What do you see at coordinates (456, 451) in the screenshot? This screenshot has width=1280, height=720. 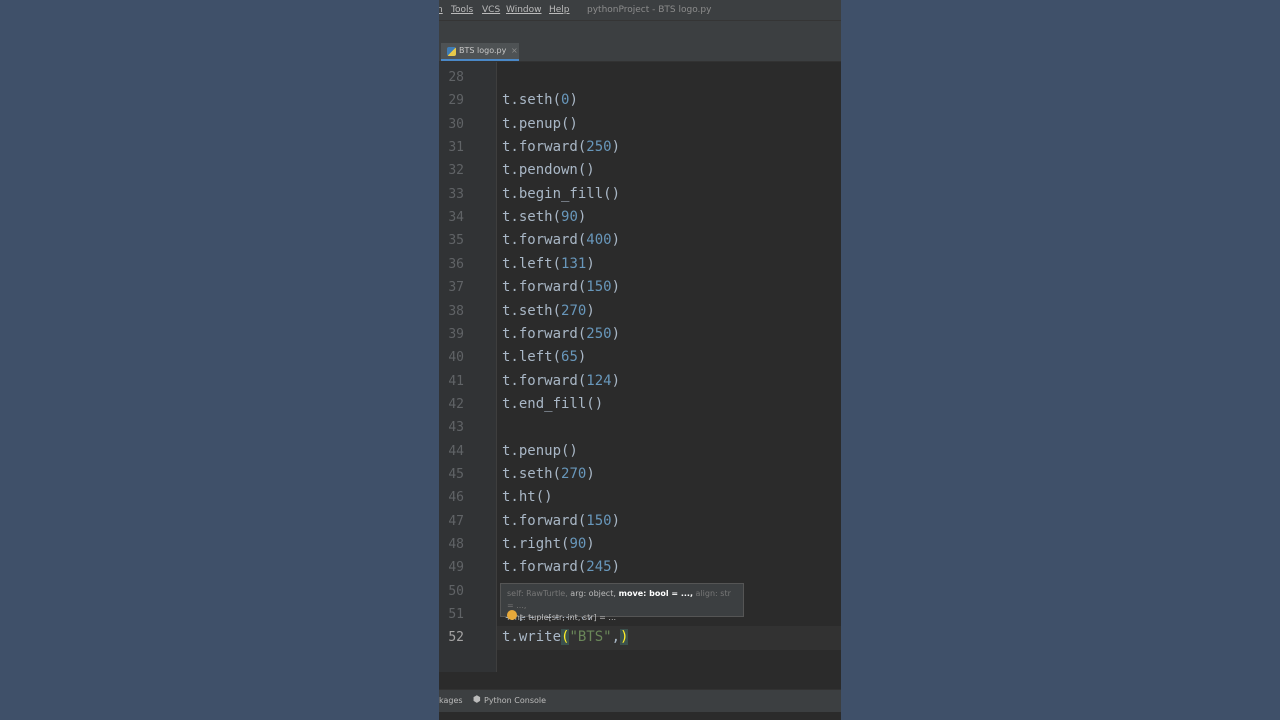 I see `line-number: 44` at bounding box center [456, 451].